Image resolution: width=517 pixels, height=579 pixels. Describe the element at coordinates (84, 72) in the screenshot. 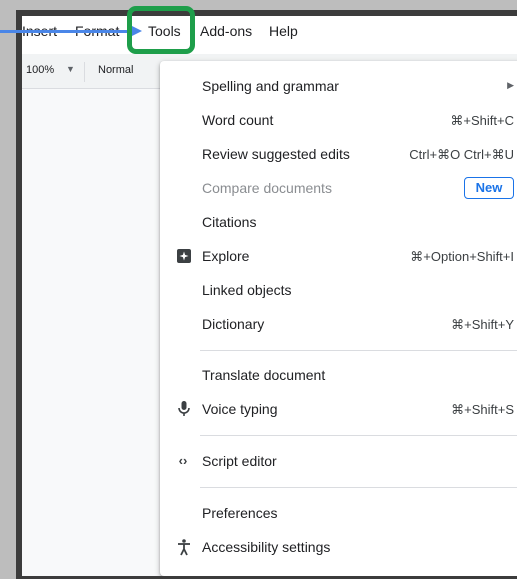

I see `toolbar-separator` at that location.